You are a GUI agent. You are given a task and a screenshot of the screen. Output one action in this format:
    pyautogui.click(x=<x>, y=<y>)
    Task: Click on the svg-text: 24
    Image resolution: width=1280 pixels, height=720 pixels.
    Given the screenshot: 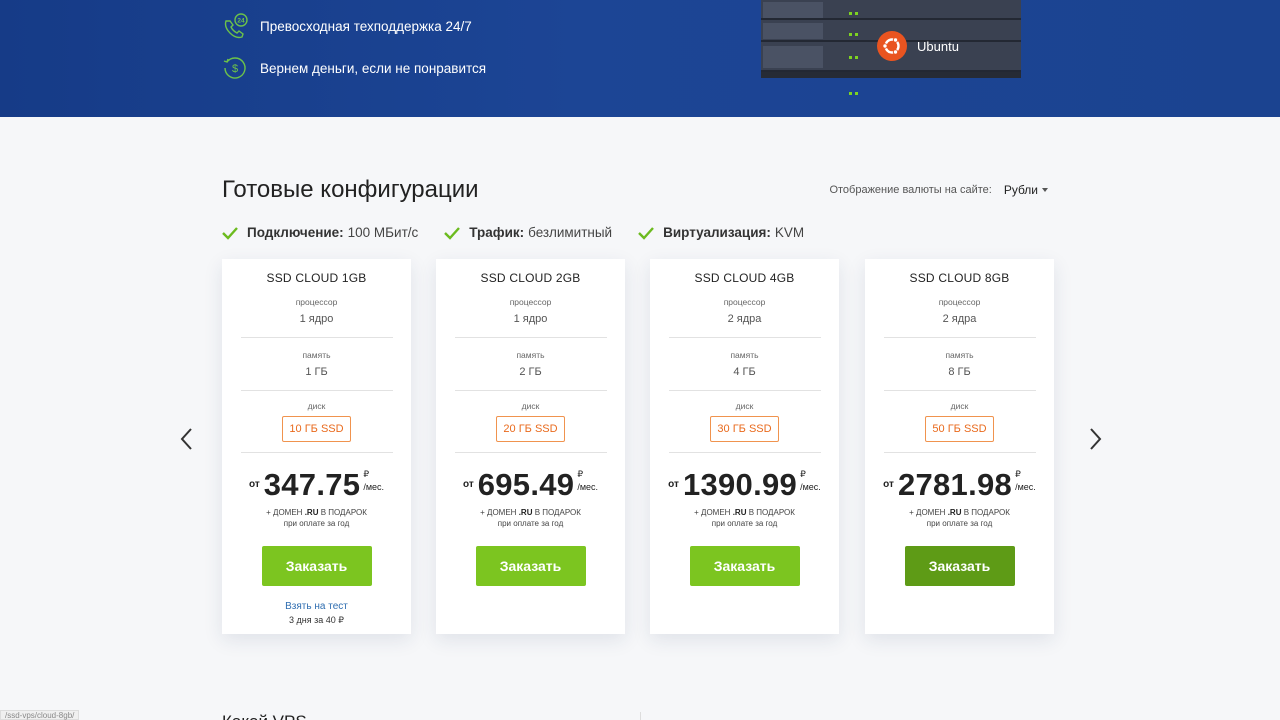 What is the action you would take?
    pyautogui.click(x=241, y=21)
    